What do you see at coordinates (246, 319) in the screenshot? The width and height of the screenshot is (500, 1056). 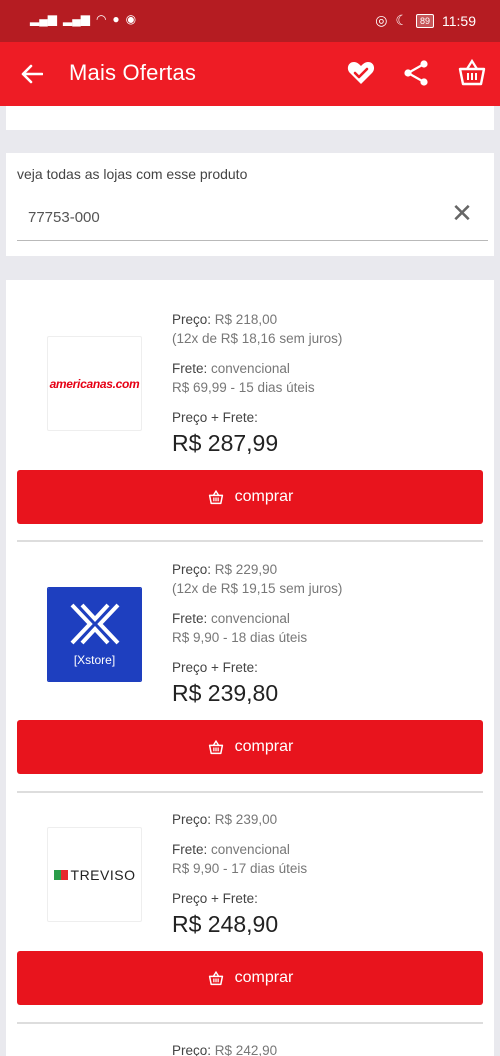 I see `price-value: R$ 218,00` at bounding box center [246, 319].